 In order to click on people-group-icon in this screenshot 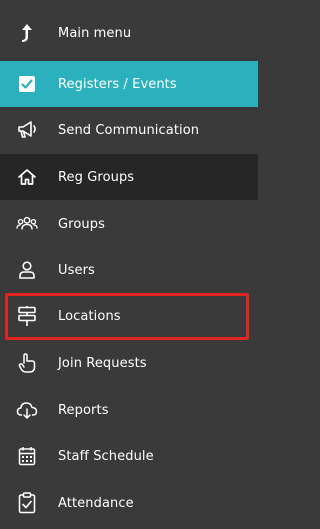, I will do `click(27, 224)`.